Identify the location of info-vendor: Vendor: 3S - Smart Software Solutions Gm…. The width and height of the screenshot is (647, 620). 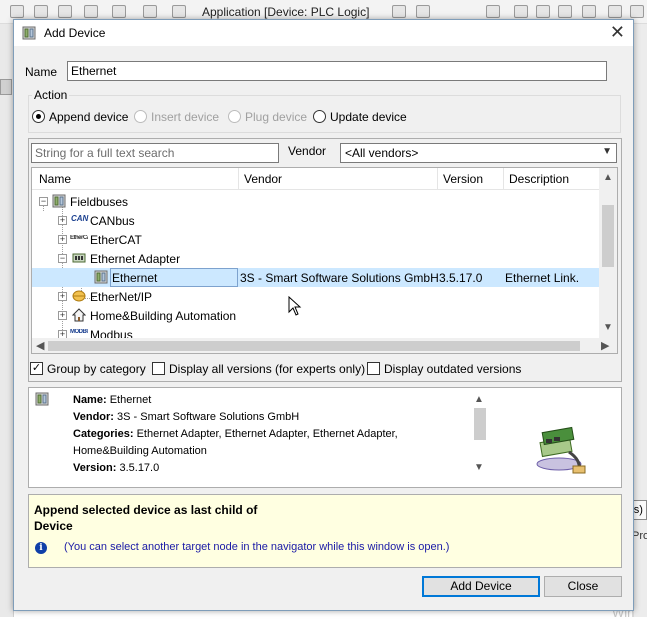
(186, 417).